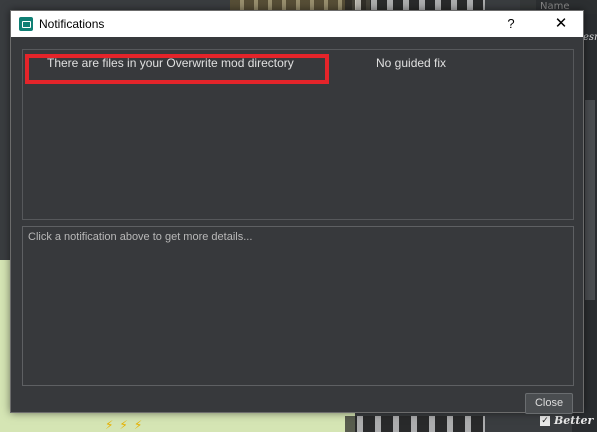  Describe the element at coordinates (511, 24) in the screenshot. I see `help-button: ?` at that location.